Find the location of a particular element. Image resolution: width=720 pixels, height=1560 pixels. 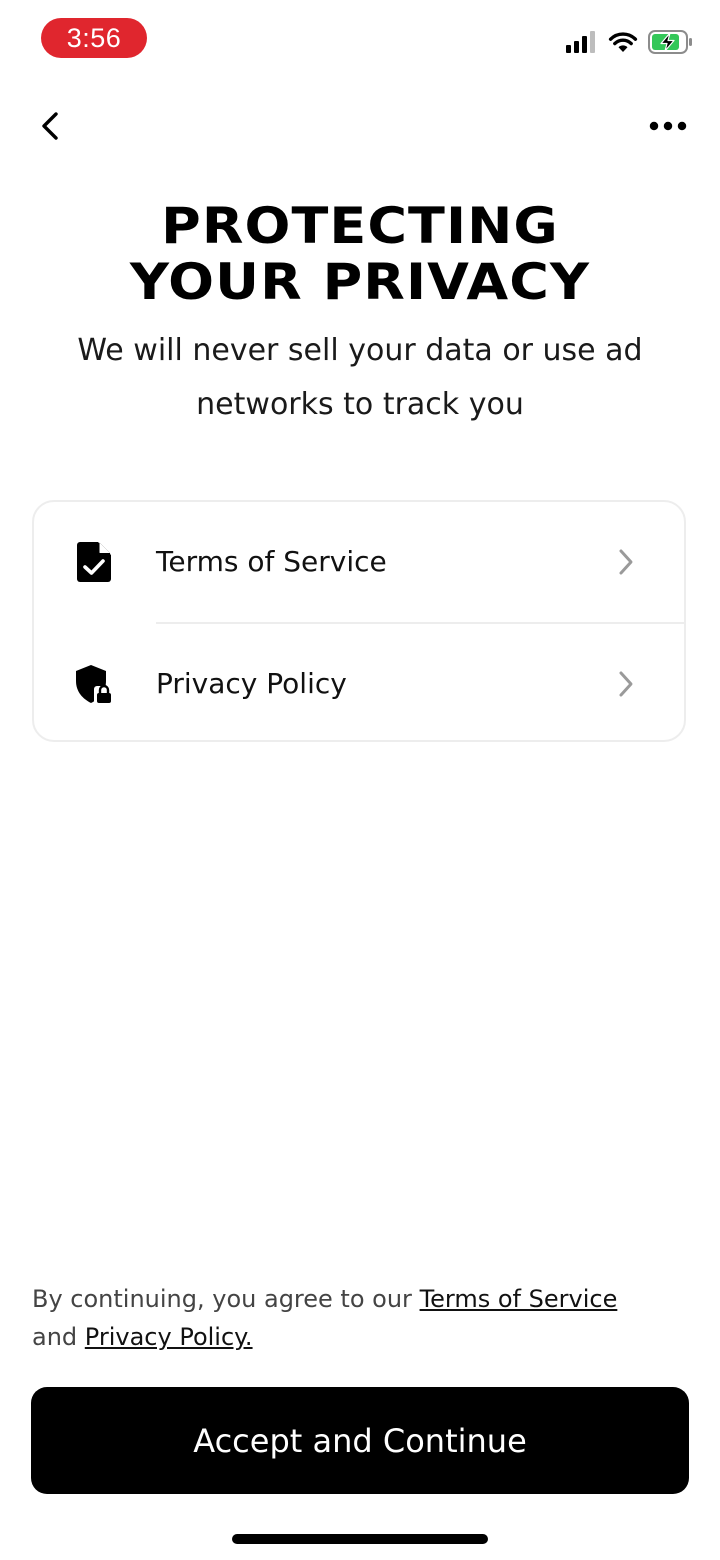

more-horizontal-icon is located at coordinates (668, 126).